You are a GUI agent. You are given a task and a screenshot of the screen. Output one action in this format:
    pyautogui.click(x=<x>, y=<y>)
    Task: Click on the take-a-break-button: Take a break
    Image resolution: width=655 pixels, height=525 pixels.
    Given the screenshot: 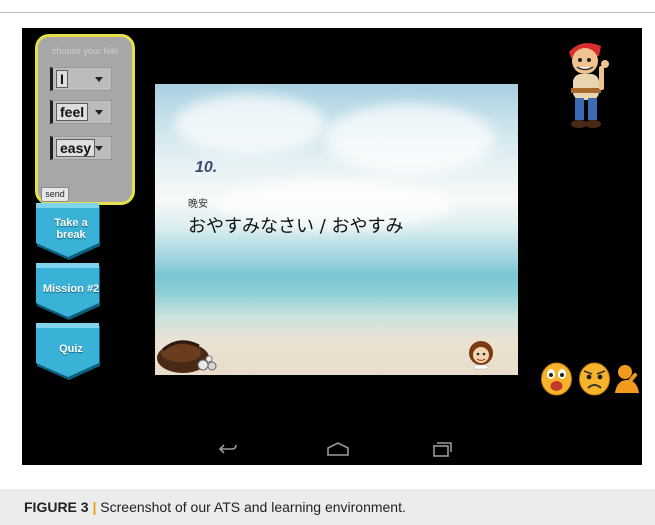 What is the action you would take?
    pyautogui.click(x=72, y=232)
    